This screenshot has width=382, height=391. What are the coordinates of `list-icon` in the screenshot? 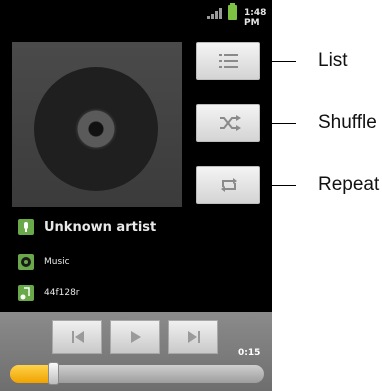 It's located at (228, 61).